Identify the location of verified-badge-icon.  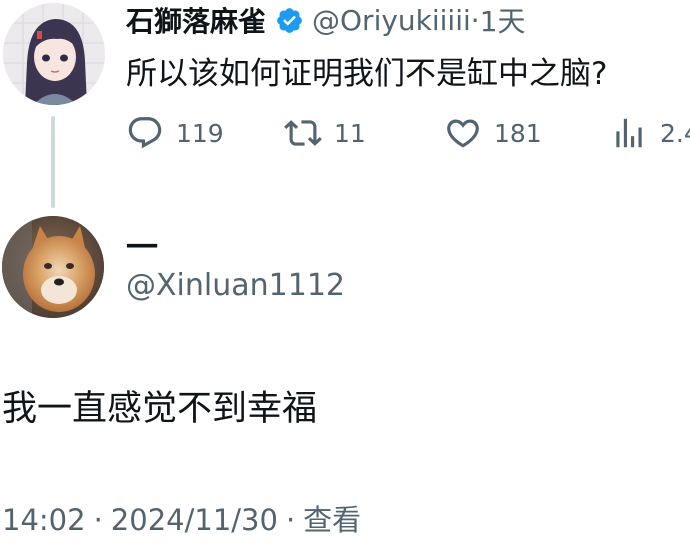
(289, 20).